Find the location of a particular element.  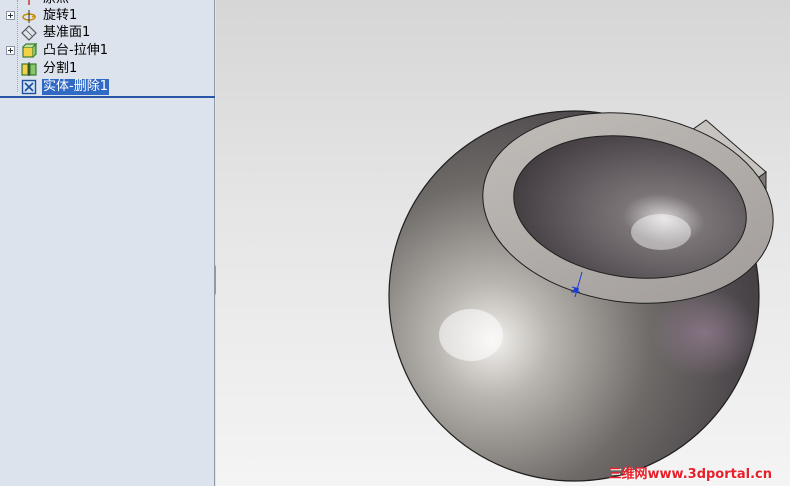

tree-item-label: 实体-删除1 is located at coordinates (75, 87).